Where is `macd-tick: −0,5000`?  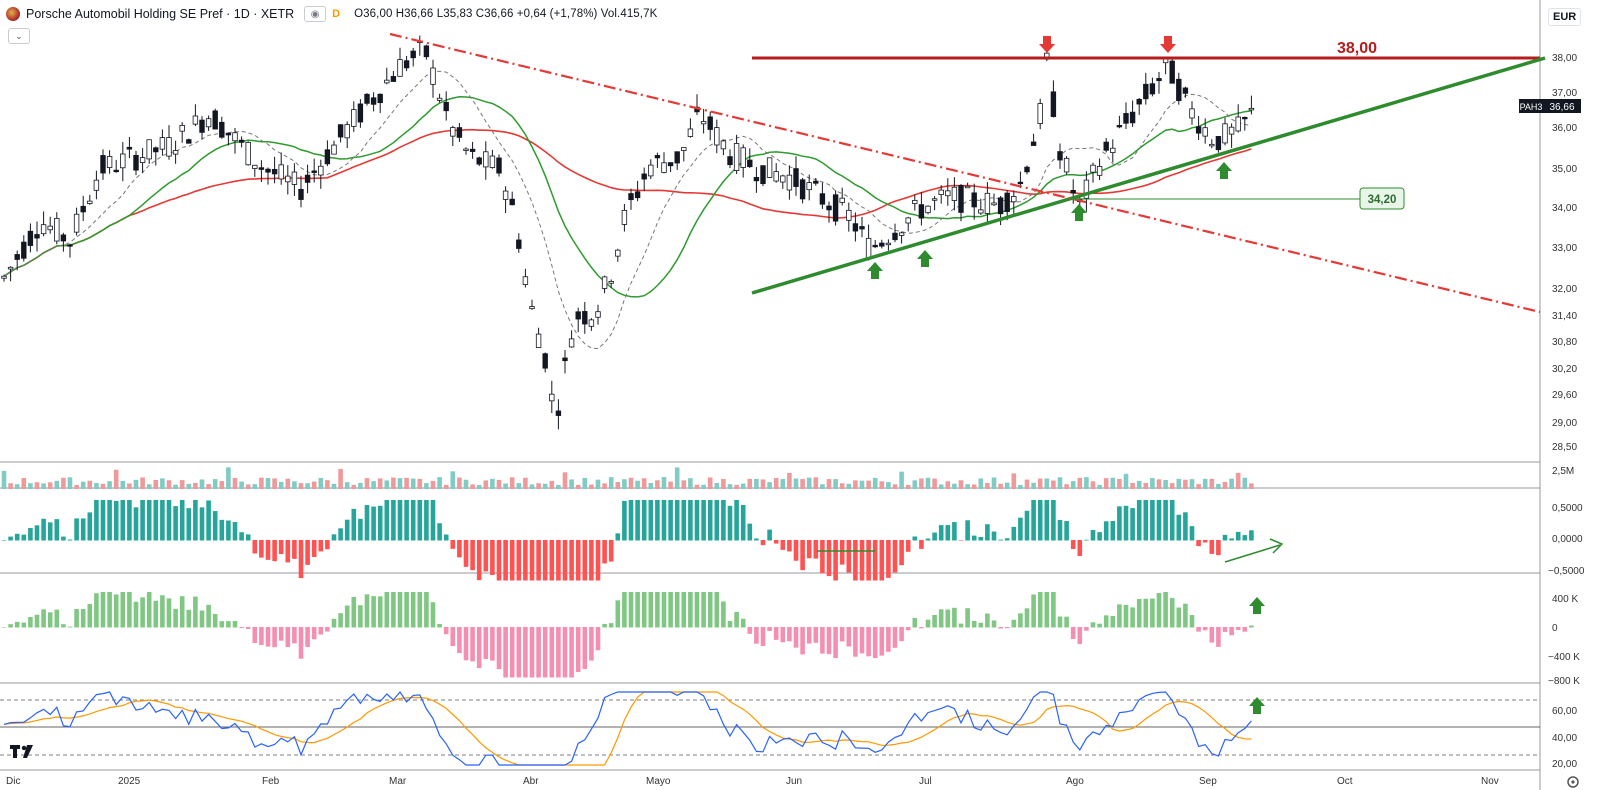 macd-tick: −0,5000 is located at coordinates (1566, 571).